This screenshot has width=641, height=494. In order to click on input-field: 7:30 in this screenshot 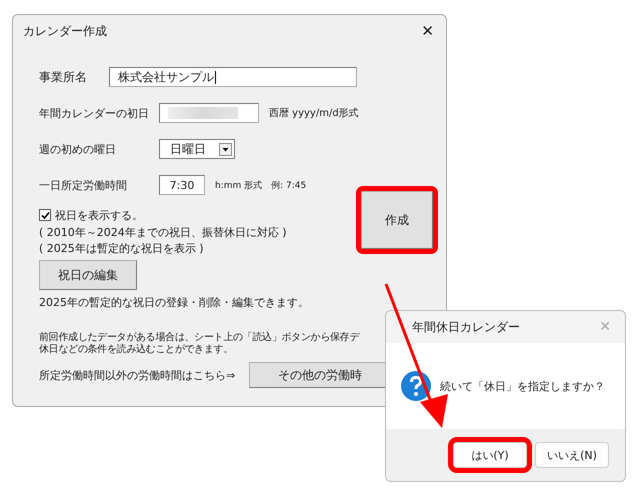, I will do `click(182, 185)`.